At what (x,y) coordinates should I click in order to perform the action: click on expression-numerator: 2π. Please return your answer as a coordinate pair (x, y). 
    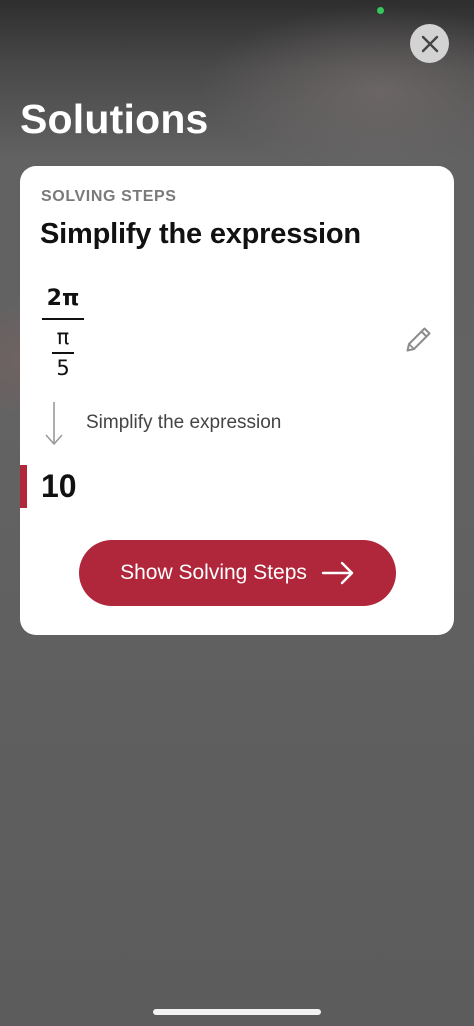
    Looking at the image, I should click on (63, 298).